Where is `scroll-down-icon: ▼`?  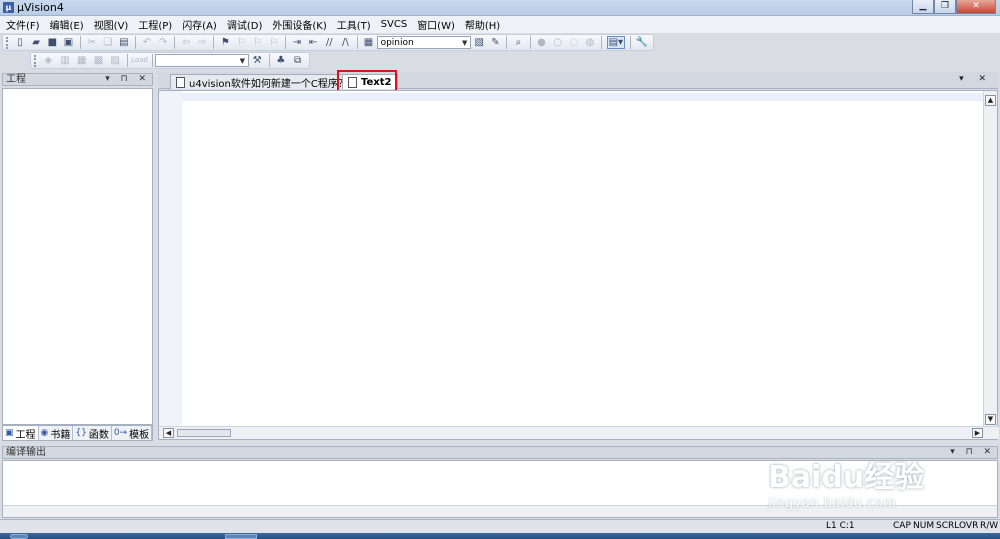
scroll-down-icon: ▼ is located at coordinates (990, 419).